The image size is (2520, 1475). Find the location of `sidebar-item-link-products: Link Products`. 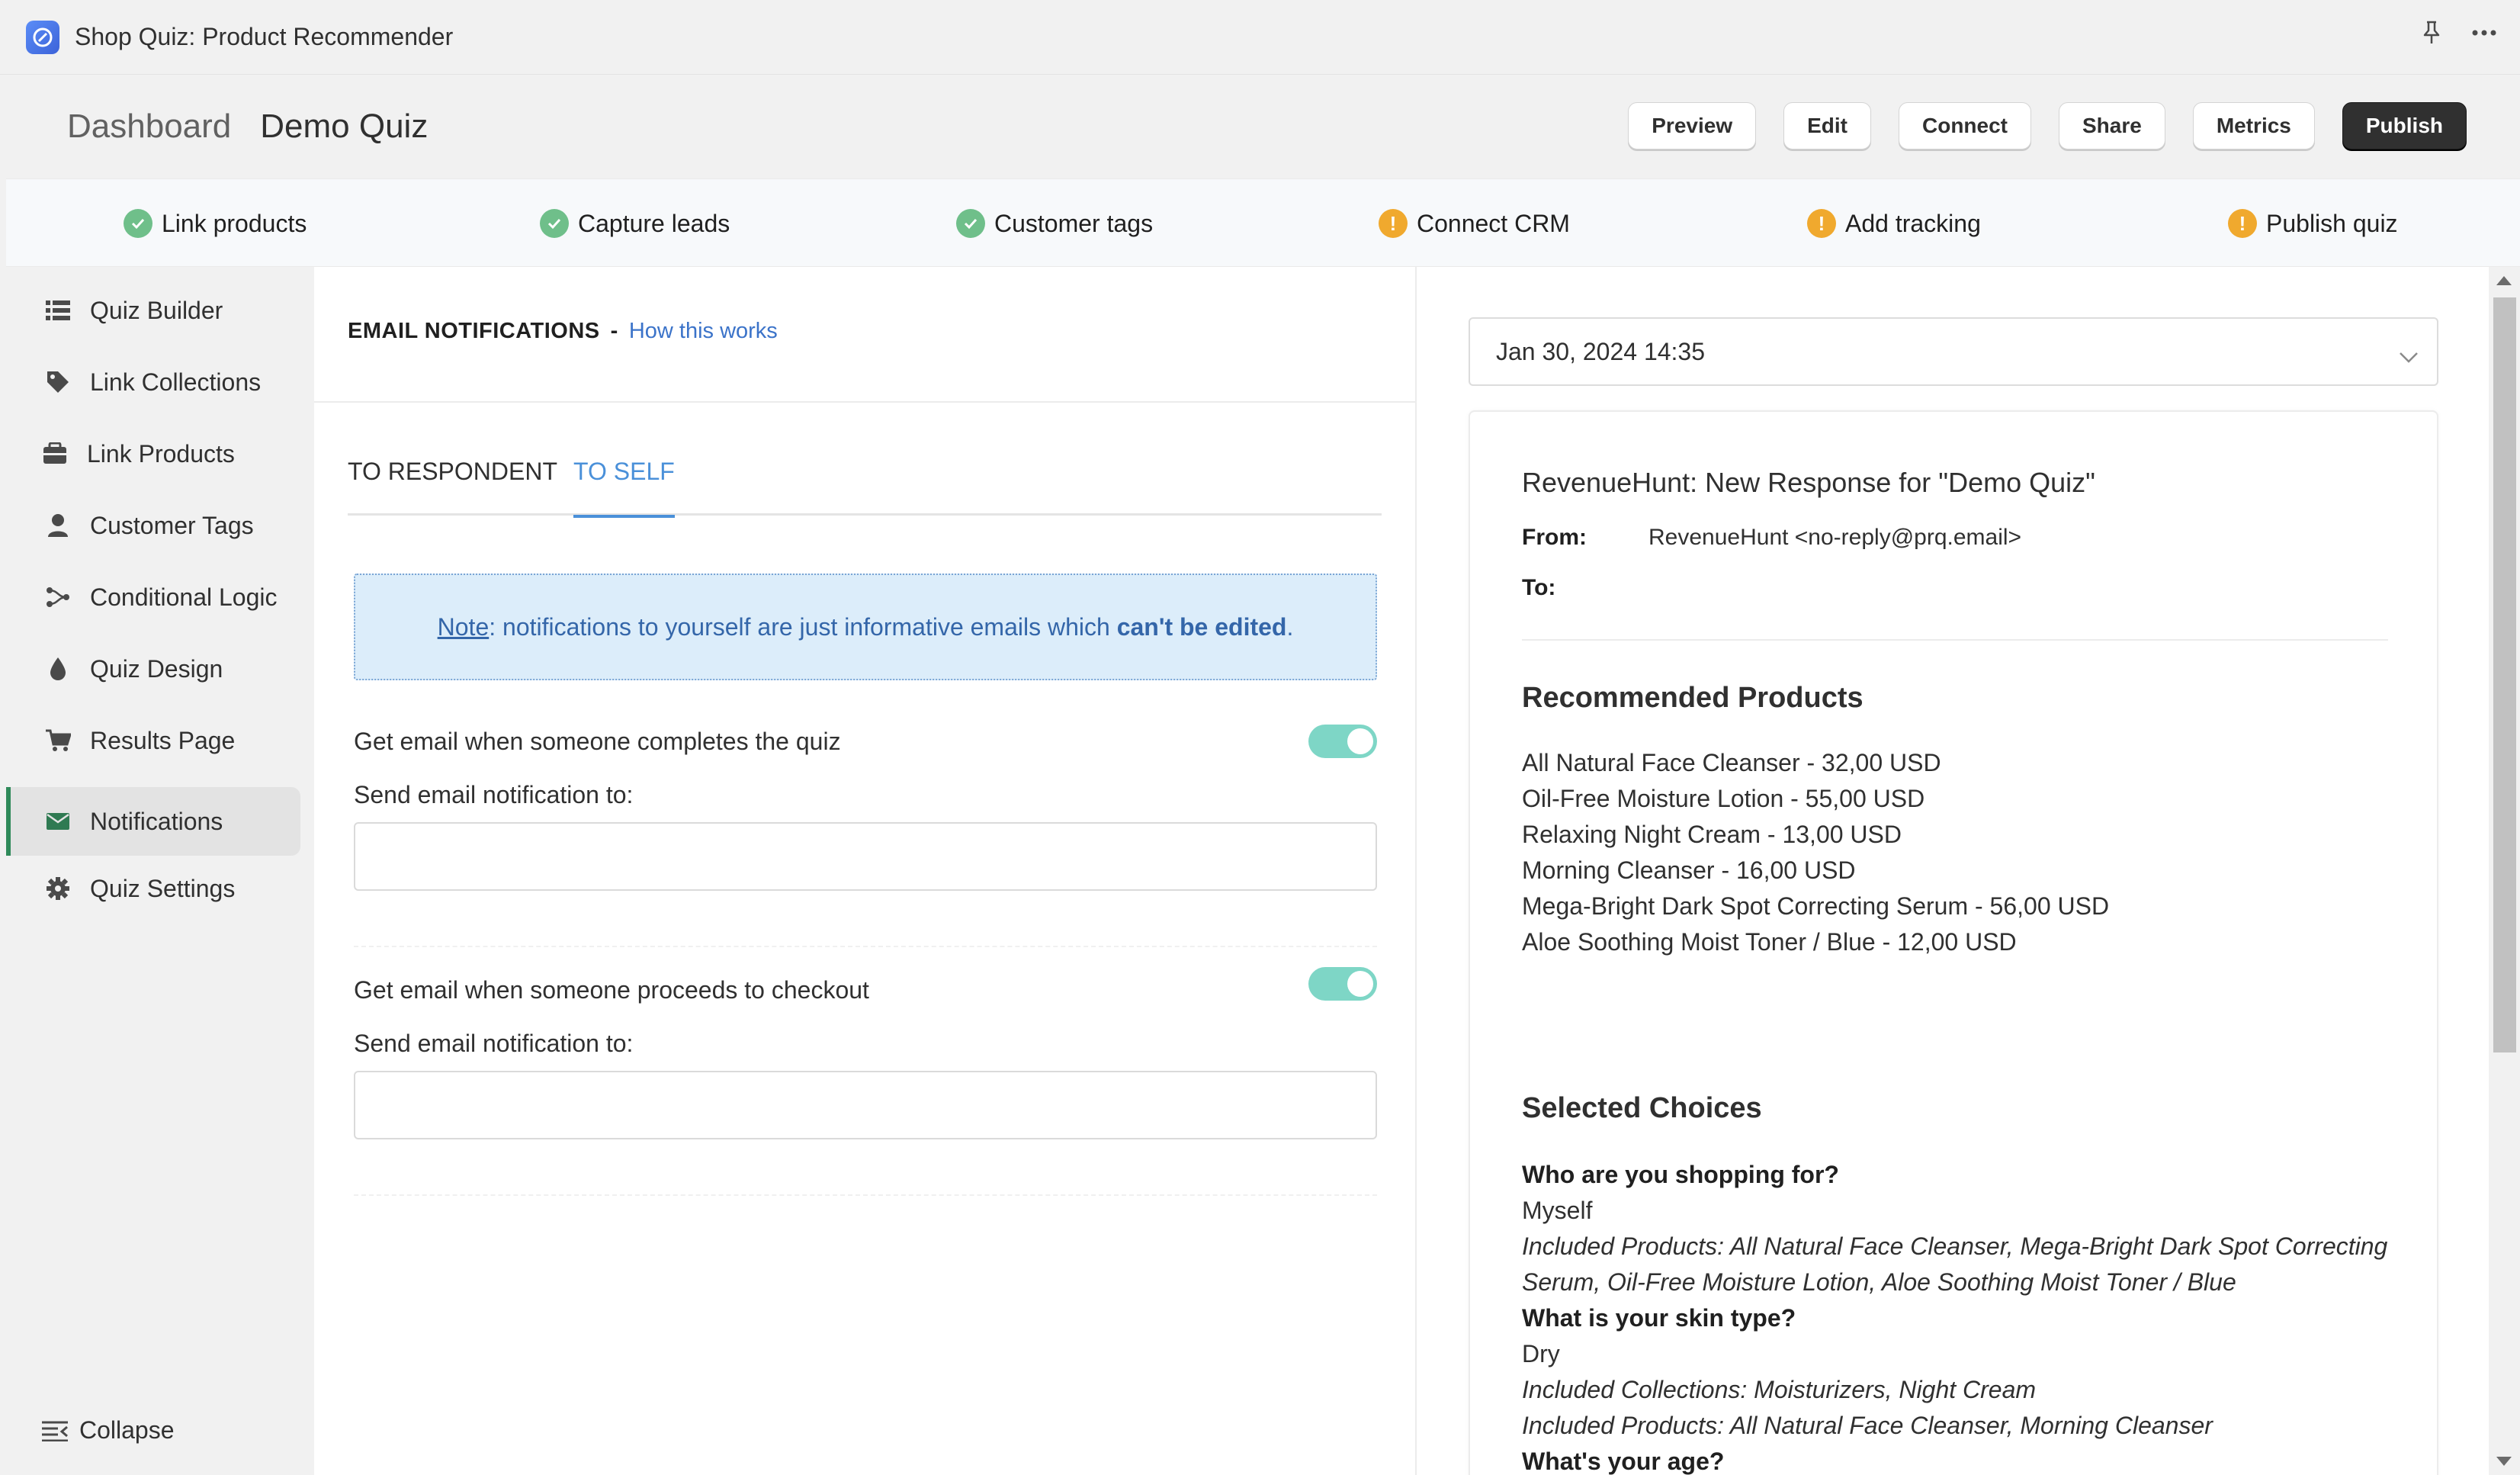

sidebar-item-link-products: Link Products is located at coordinates (153, 453).